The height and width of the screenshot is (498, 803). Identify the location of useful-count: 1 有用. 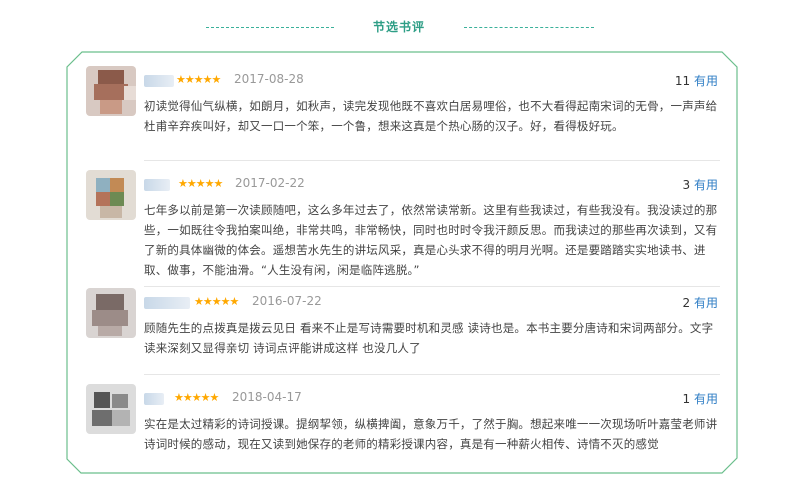
(700, 398).